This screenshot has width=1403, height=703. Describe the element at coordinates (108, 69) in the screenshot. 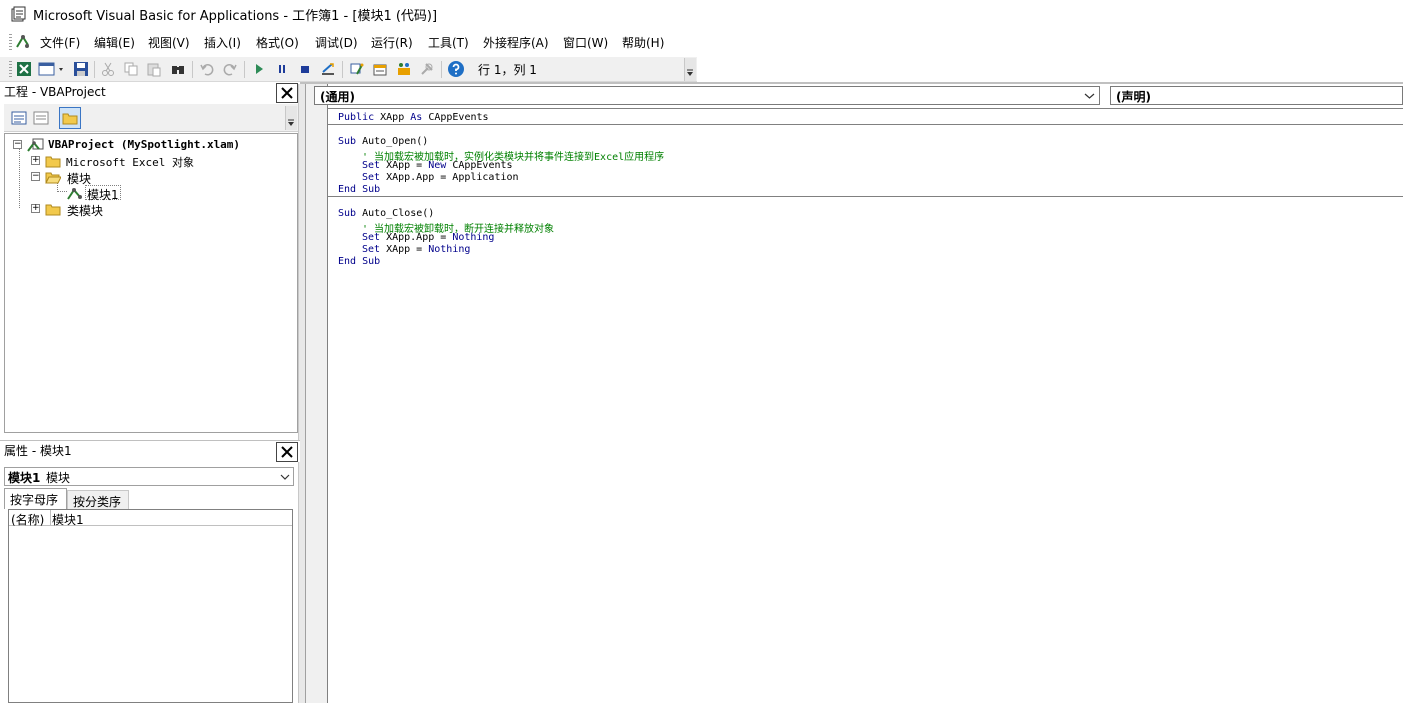

I see `cut-icon` at that location.